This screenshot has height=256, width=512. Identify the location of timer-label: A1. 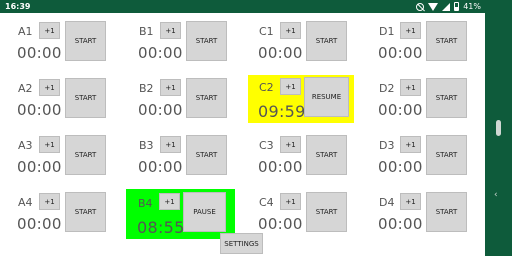
(25, 31).